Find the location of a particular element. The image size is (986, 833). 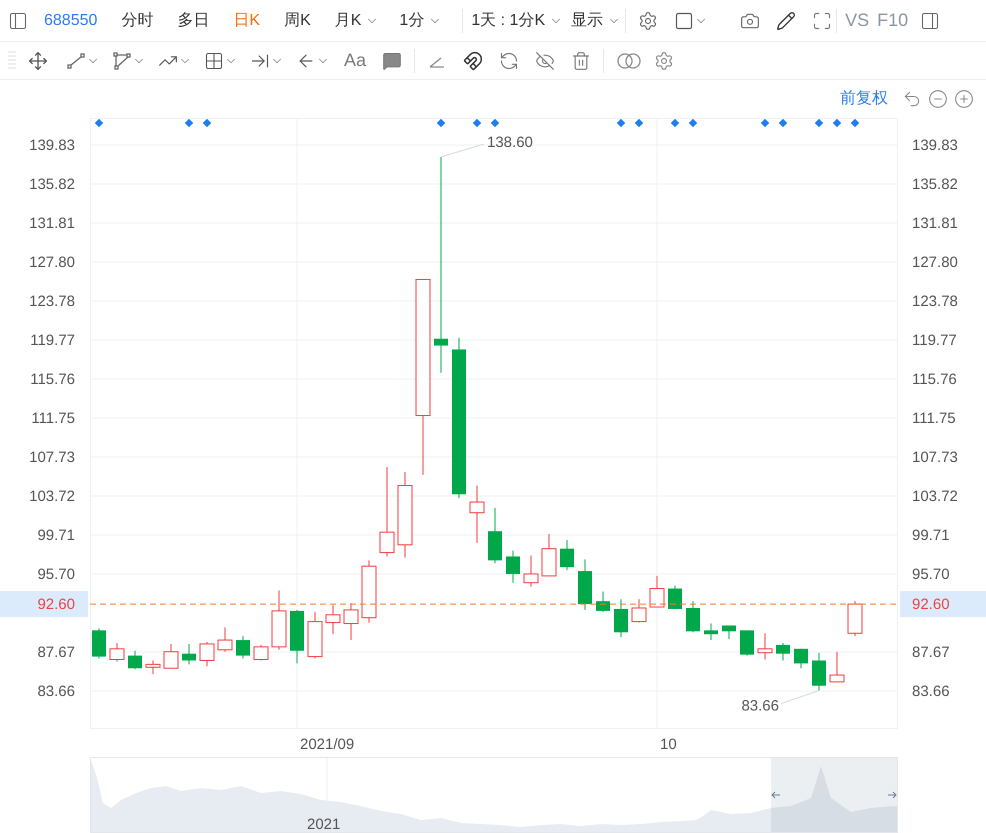

stock-code: 688550 is located at coordinates (71, 20).